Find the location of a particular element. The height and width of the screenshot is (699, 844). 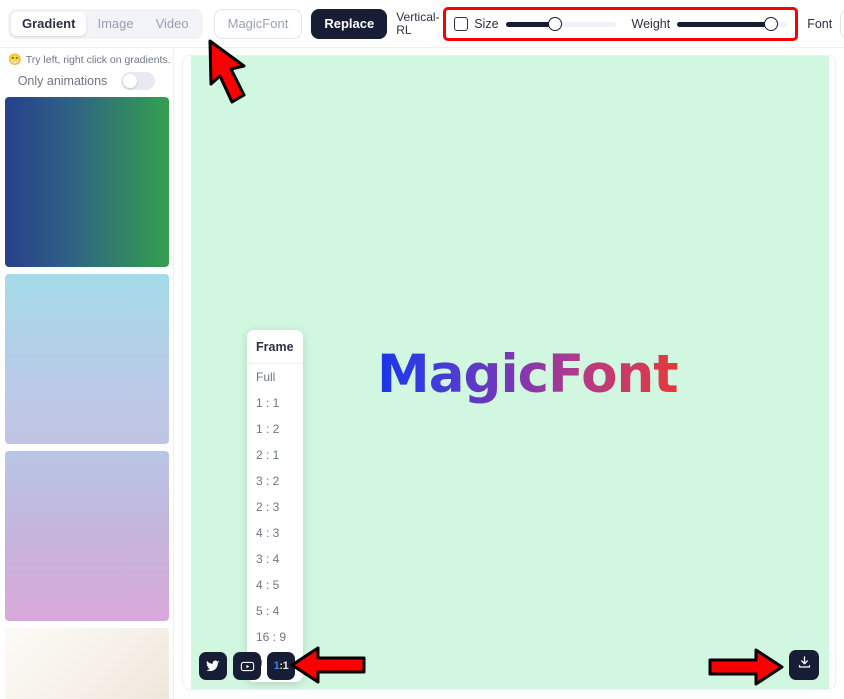

frame-option-1-2: 1 : 2 is located at coordinates (275, 429).